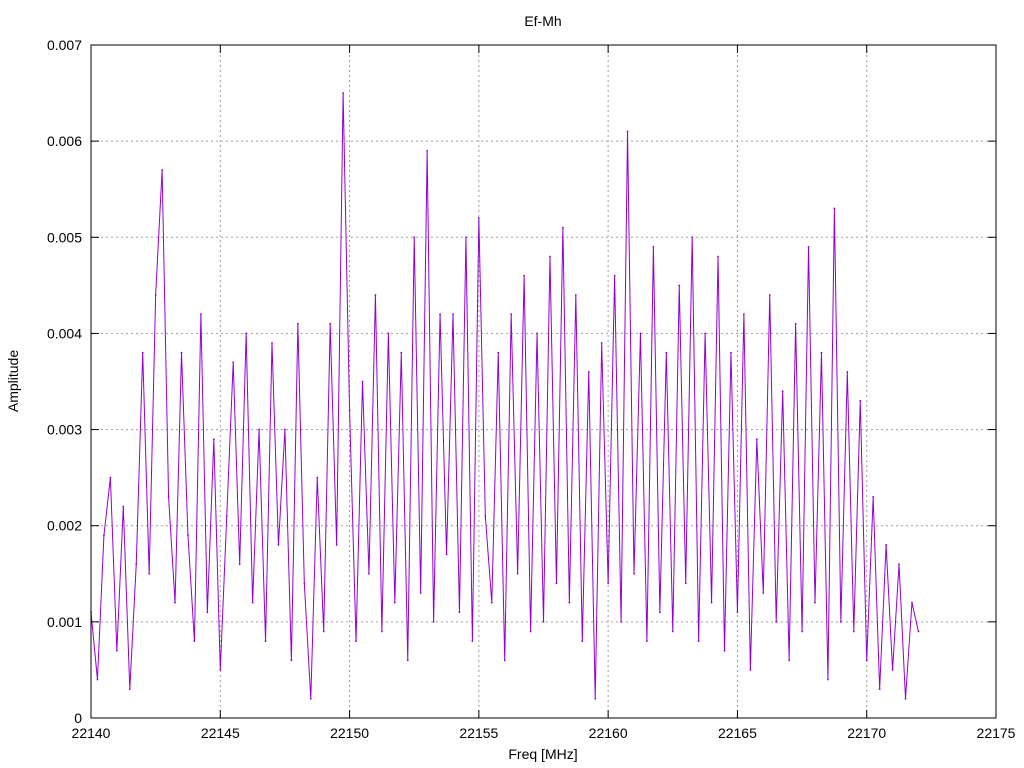 Image resolution: width=1024 pixels, height=768 pixels. Describe the element at coordinates (64, 333) in the screenshot. I see `y-tick-label: 0.004` at that location.